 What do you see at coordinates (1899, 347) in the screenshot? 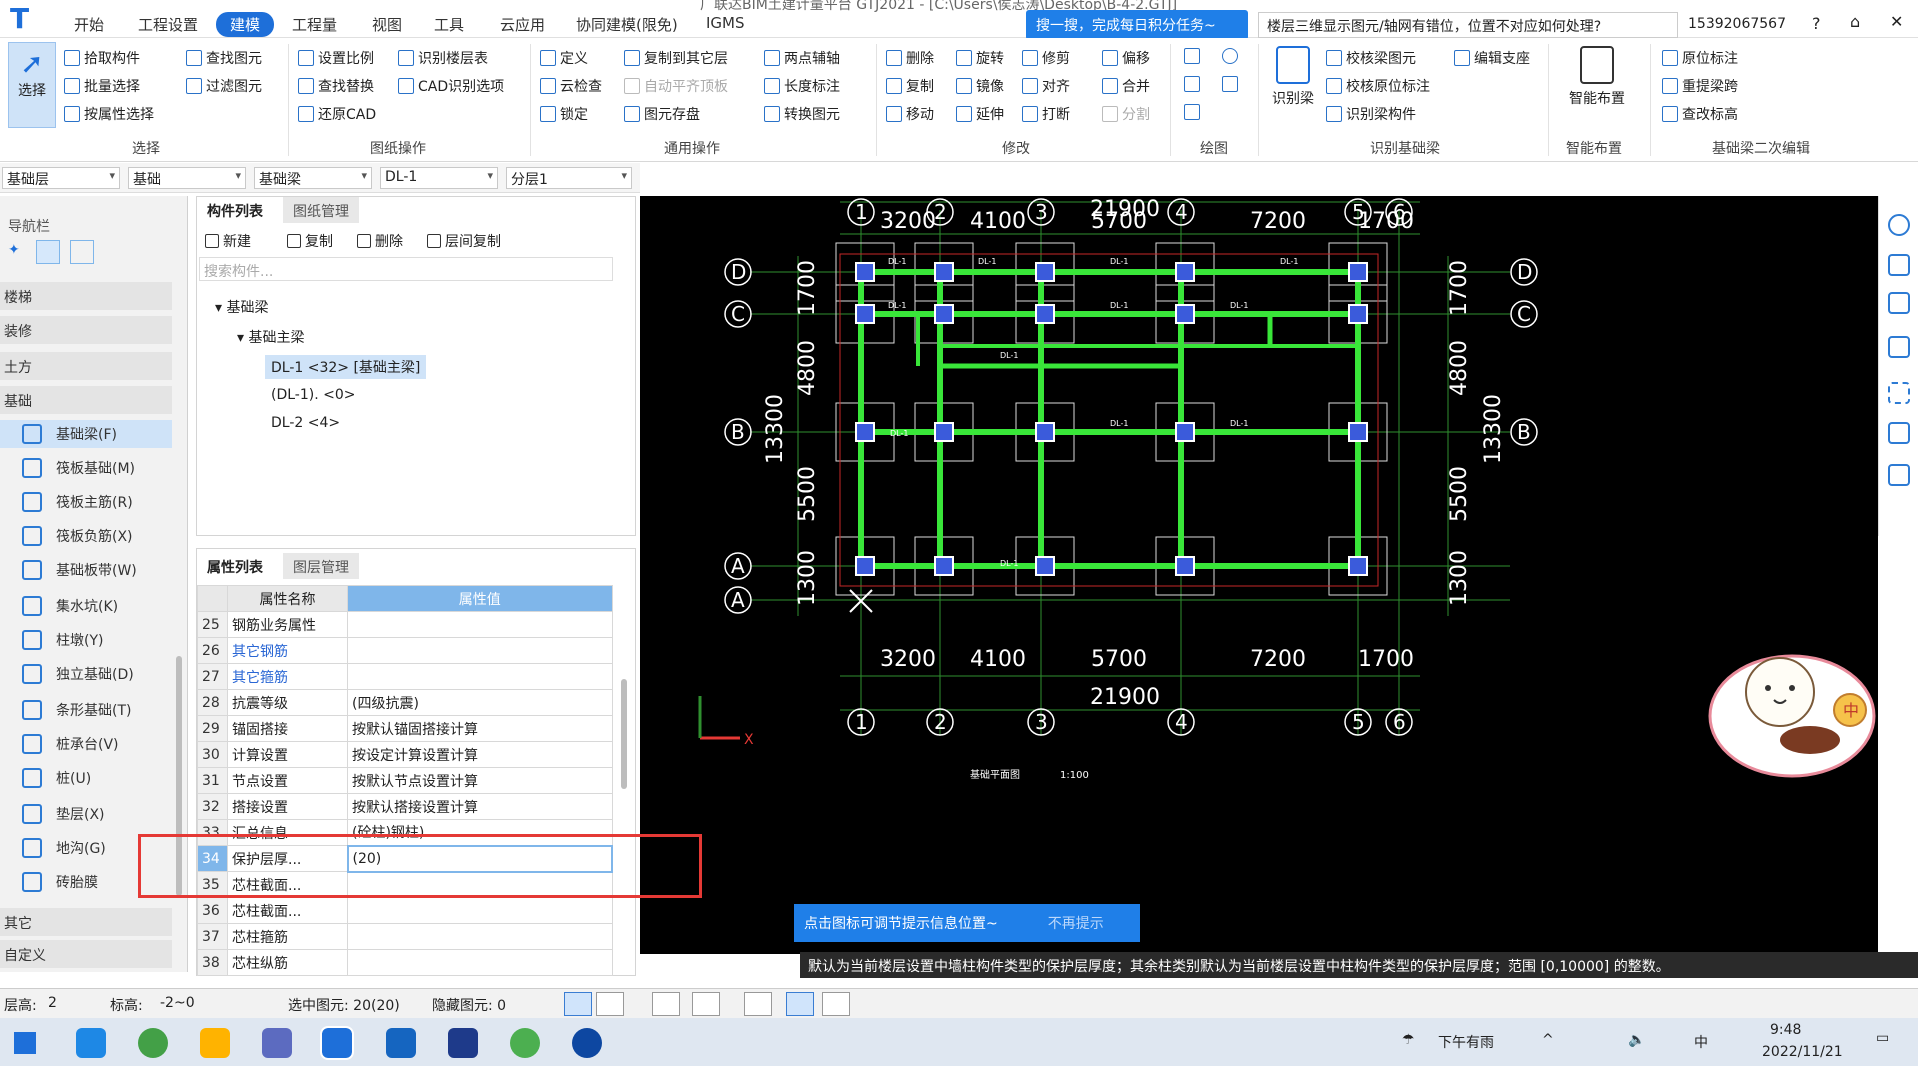
I see `layer-icon` at bounding box center [1899, 347].